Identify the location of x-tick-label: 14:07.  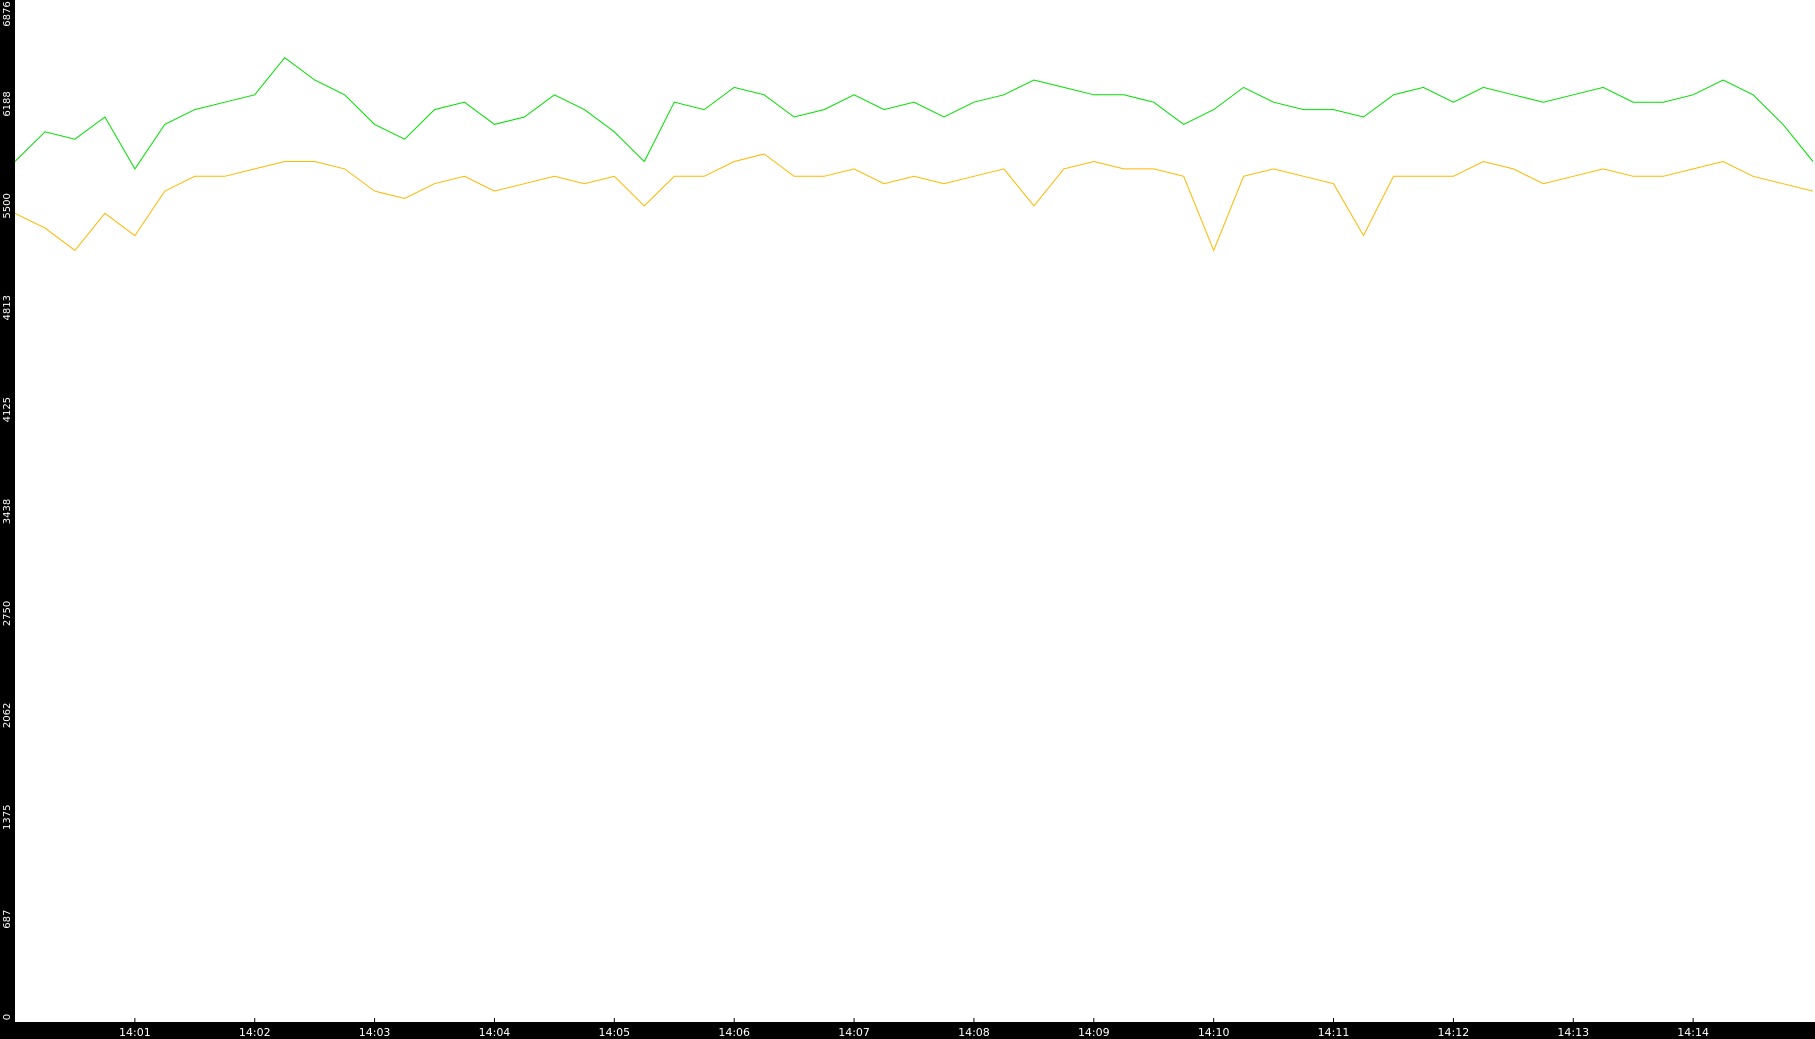
(854, 1032).